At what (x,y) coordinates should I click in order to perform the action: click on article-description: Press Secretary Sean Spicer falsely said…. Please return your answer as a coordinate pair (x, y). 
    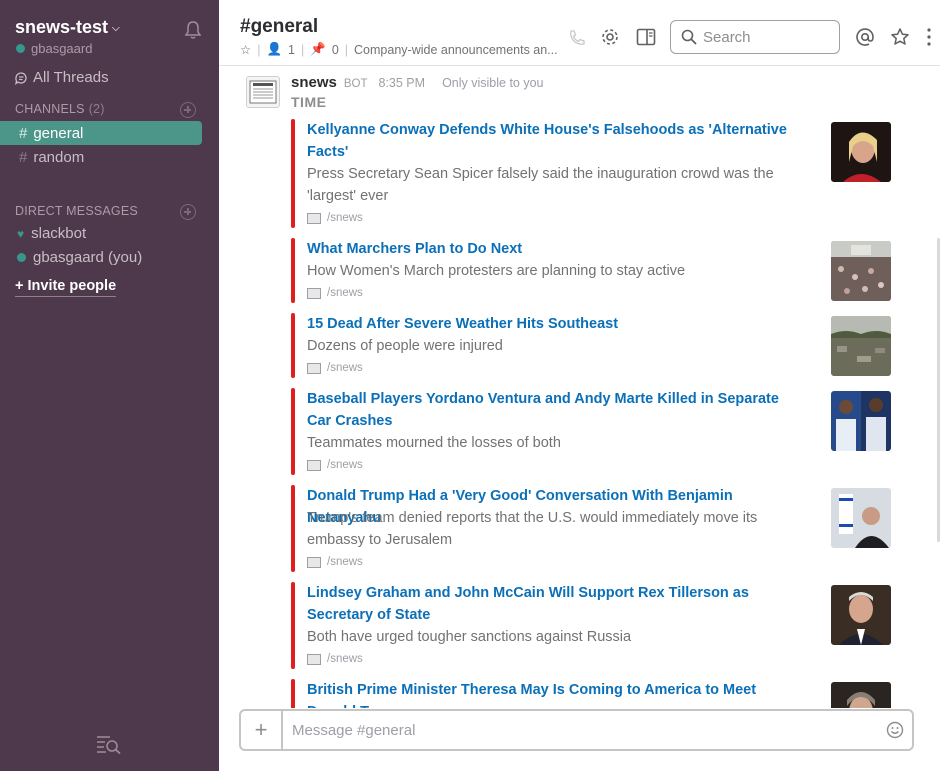
    Looking at the image, I should click on (540, 185).